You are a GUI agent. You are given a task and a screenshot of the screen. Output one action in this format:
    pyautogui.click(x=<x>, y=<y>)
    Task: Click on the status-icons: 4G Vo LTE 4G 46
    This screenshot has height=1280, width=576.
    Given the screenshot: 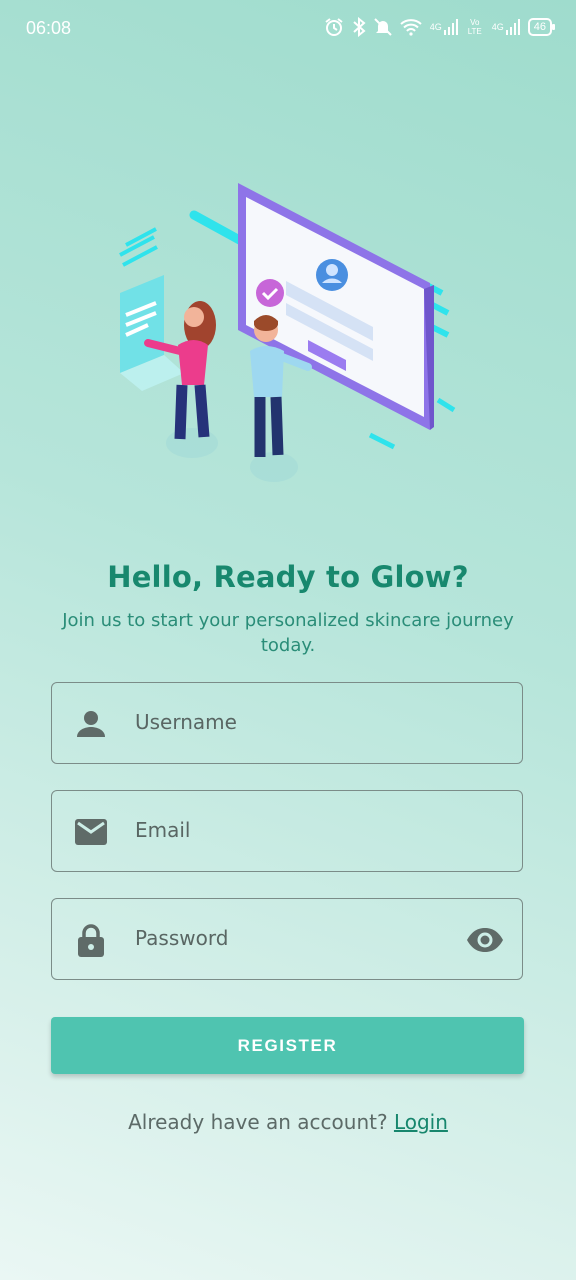 What is the action you would take?
    pyautogui.click(x=440, y=27)
    